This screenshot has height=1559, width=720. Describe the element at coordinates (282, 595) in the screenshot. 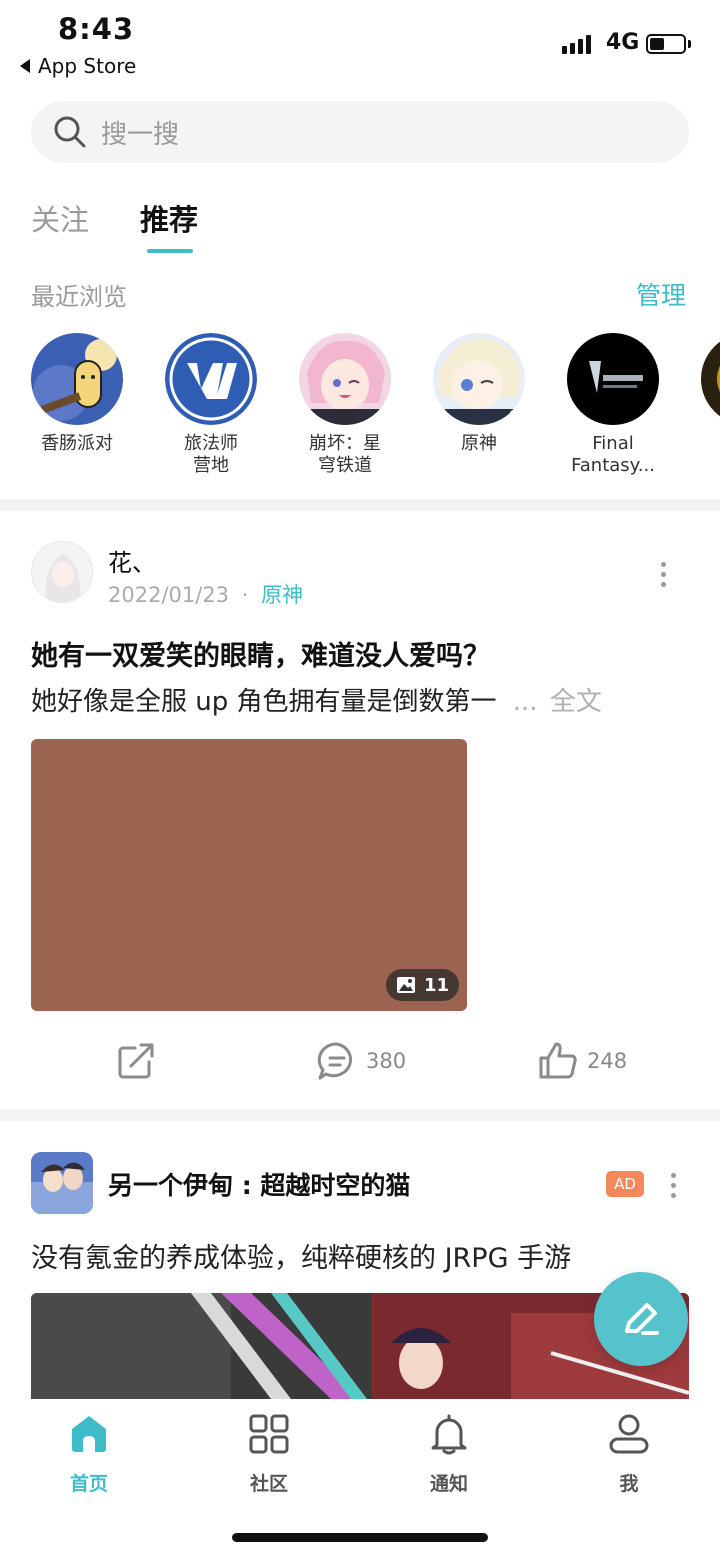

I see `post-game-tag: 原神` at that location.